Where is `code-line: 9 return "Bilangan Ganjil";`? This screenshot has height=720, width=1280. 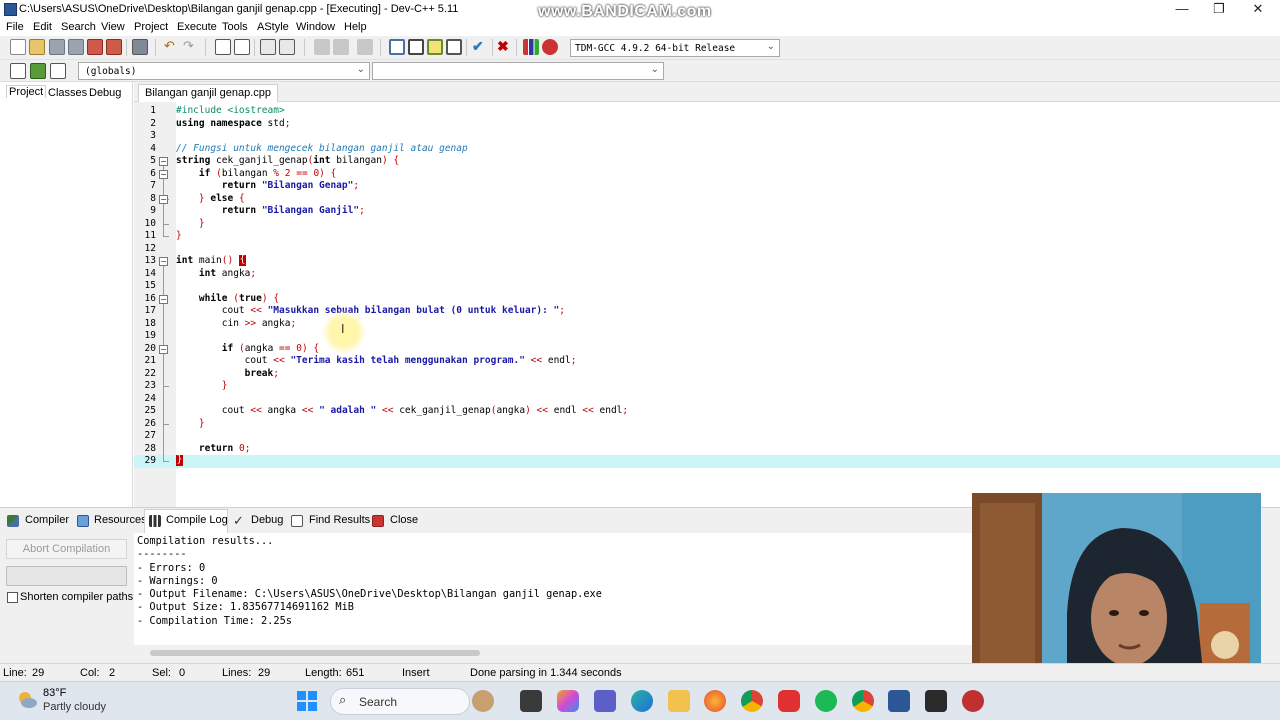 code-line: 9 return "Bilangan Ganjil"; is located at coordinates (707, 211).